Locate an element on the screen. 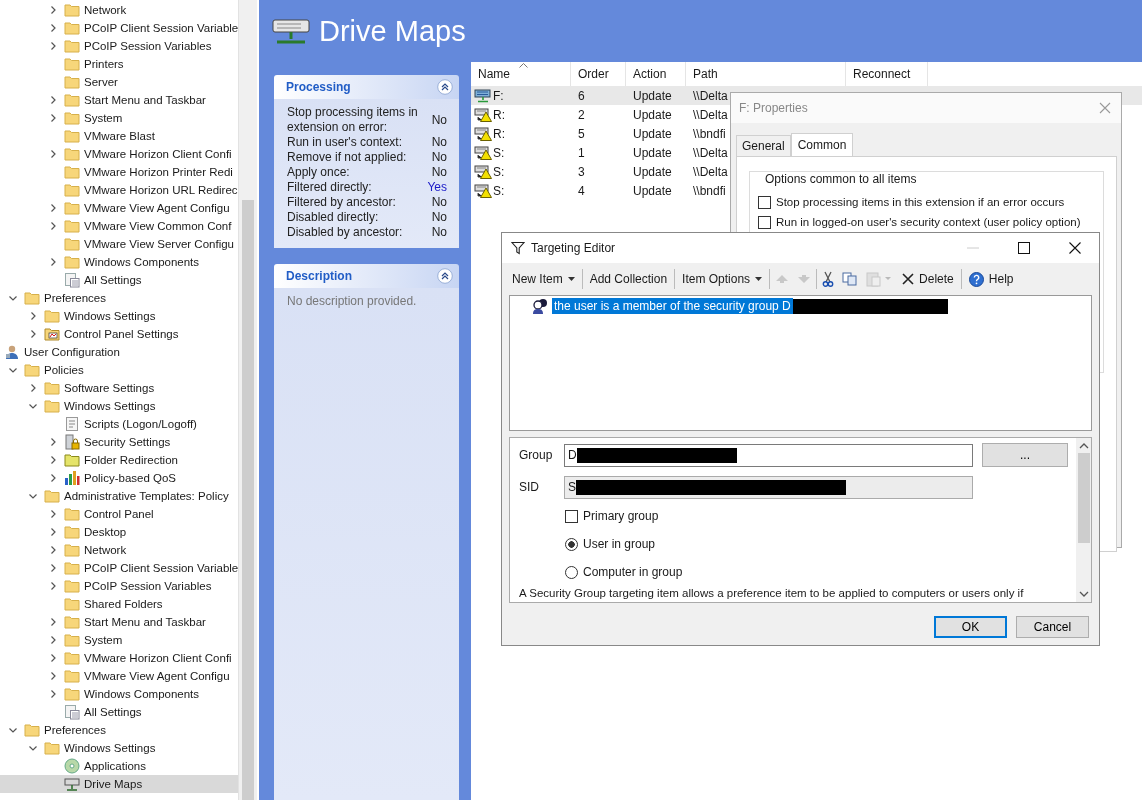 The height and width of the screenshot is (800, 1142). table-cell: 6 is located at coordinates (581, 95).